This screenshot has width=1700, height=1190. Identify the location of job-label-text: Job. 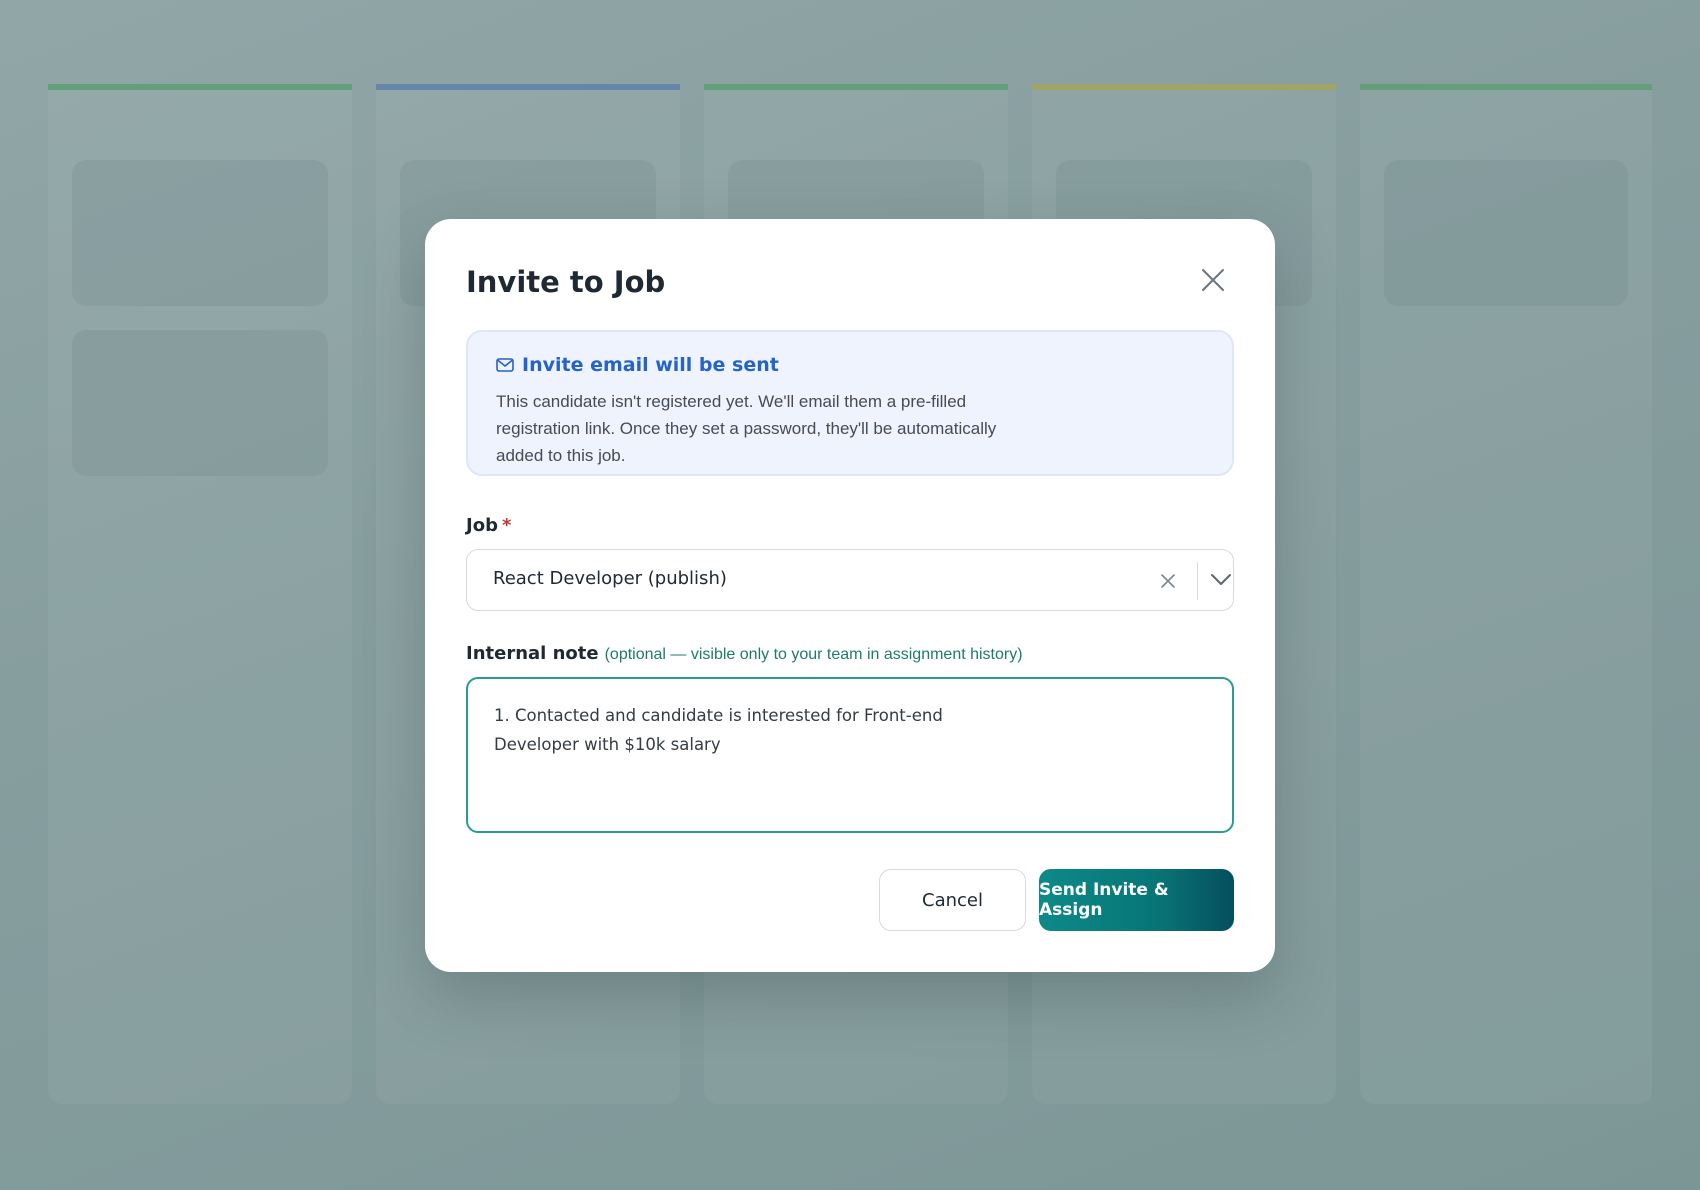
(482, 525).